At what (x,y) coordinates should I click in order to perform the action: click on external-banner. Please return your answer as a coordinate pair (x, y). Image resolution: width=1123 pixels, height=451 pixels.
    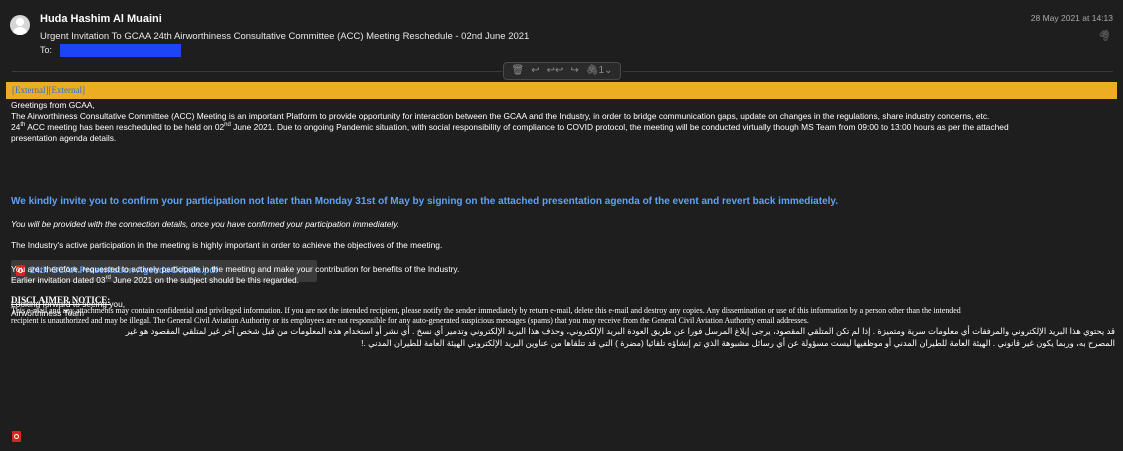
    Looking at the image, I should click on (561, 90).